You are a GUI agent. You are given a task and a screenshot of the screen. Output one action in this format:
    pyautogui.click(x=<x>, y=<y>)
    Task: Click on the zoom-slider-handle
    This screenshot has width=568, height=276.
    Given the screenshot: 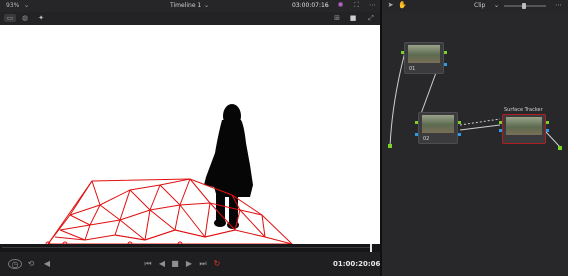 What is the action you would take?
    pyautogui.click(x=524, y=6)
    